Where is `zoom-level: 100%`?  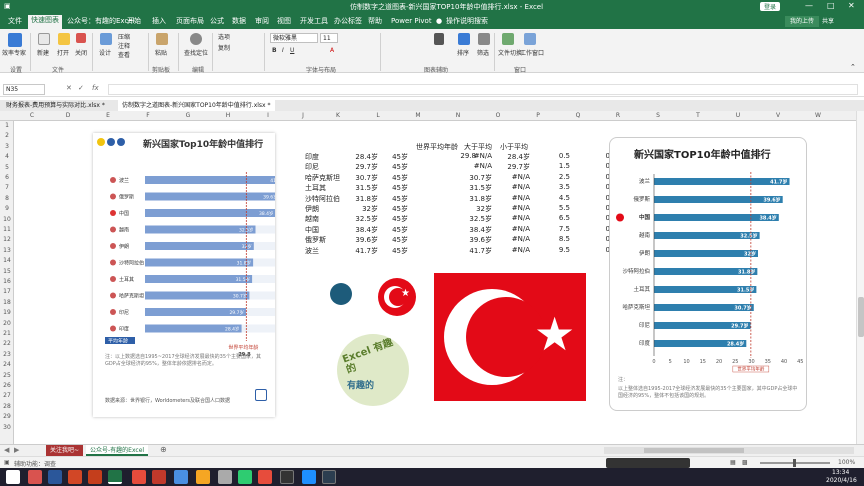 zoom-level: 100% is located at coordinates (846, 462).